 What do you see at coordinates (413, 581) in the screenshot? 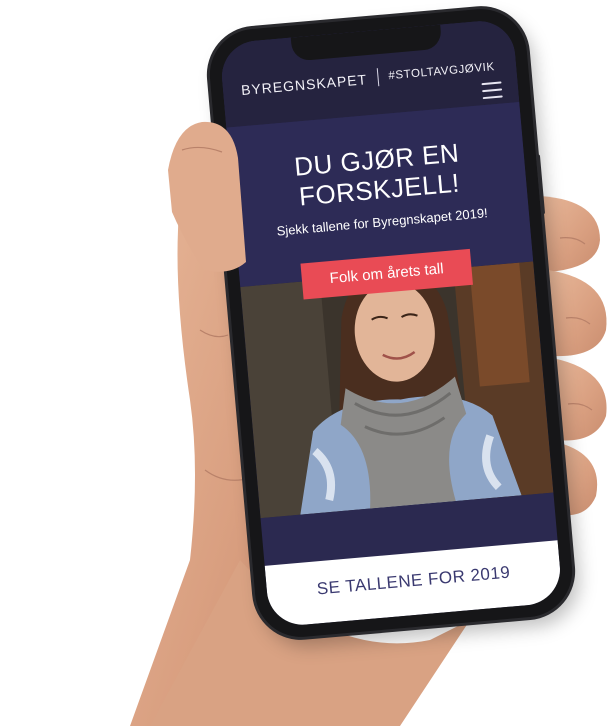
I see `see-figures-link: SE TALLENE FOR 2019` at bounding box center [413, 581].